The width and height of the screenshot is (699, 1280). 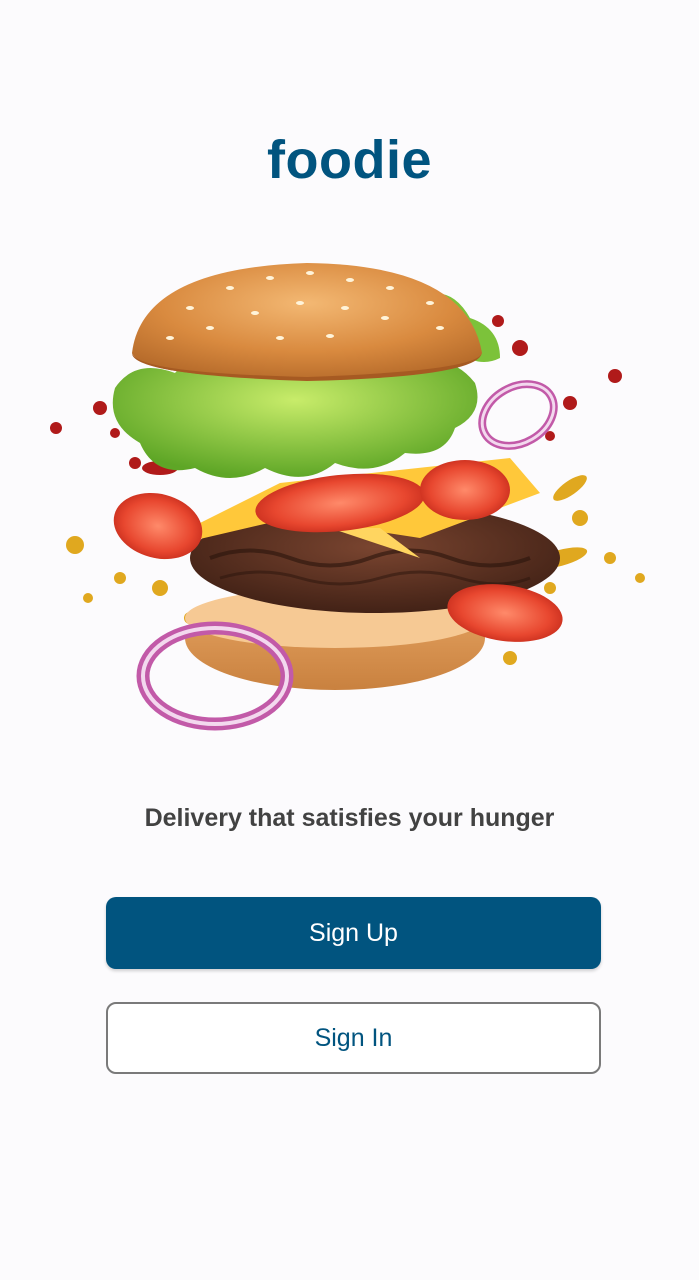 I want to click on sign-in-button: Sign In, so click(x=353, y=1038).